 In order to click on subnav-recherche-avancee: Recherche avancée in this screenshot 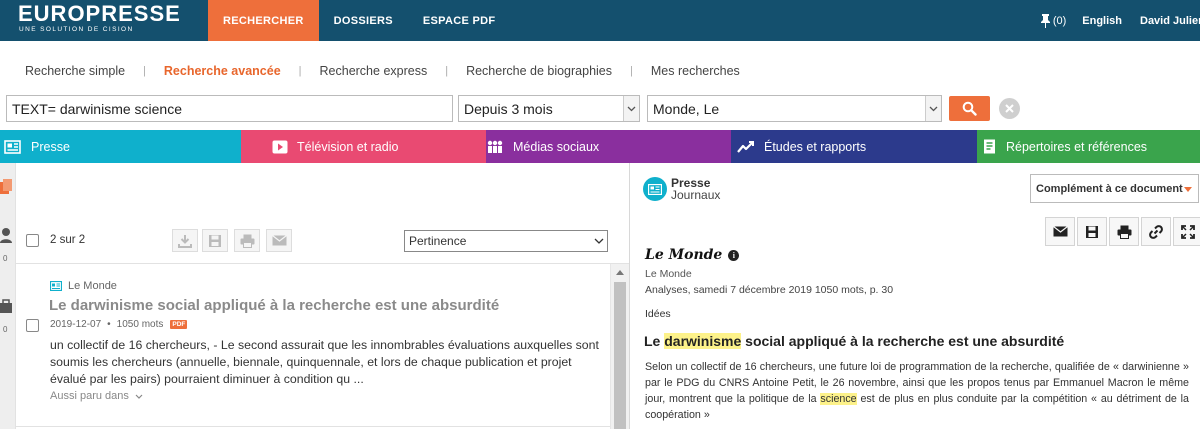, I will do `click(222, 71)`.